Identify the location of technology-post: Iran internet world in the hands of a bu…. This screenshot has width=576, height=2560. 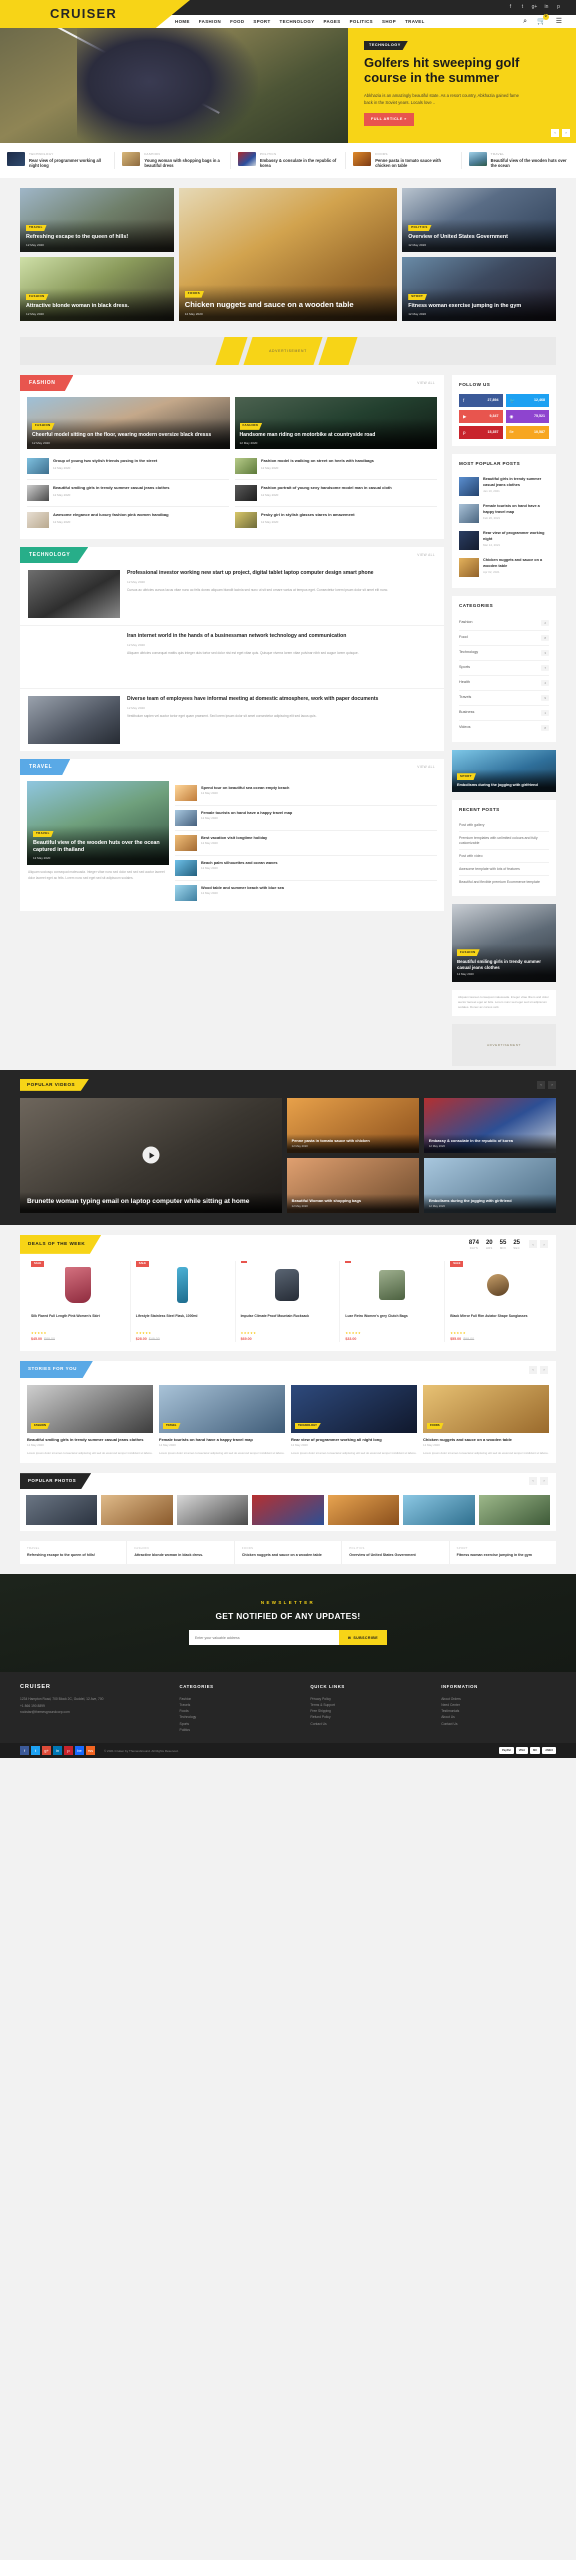
(232, 657).